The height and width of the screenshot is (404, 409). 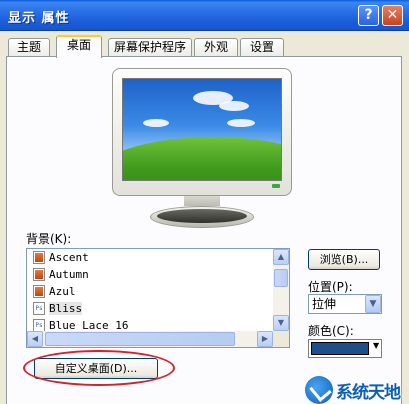 What do you see at coordinates (69, 274) in the screenshot?
I see `list-item-label: Autumn` at bounding box center [69, 274].